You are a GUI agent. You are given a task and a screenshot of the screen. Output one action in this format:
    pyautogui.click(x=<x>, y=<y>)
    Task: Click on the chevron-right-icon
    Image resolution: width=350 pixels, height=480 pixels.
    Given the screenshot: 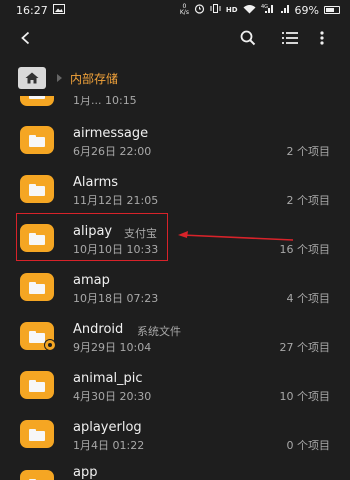 What is the action you would take?
    pyautogui.click(x=59, y=78)
    